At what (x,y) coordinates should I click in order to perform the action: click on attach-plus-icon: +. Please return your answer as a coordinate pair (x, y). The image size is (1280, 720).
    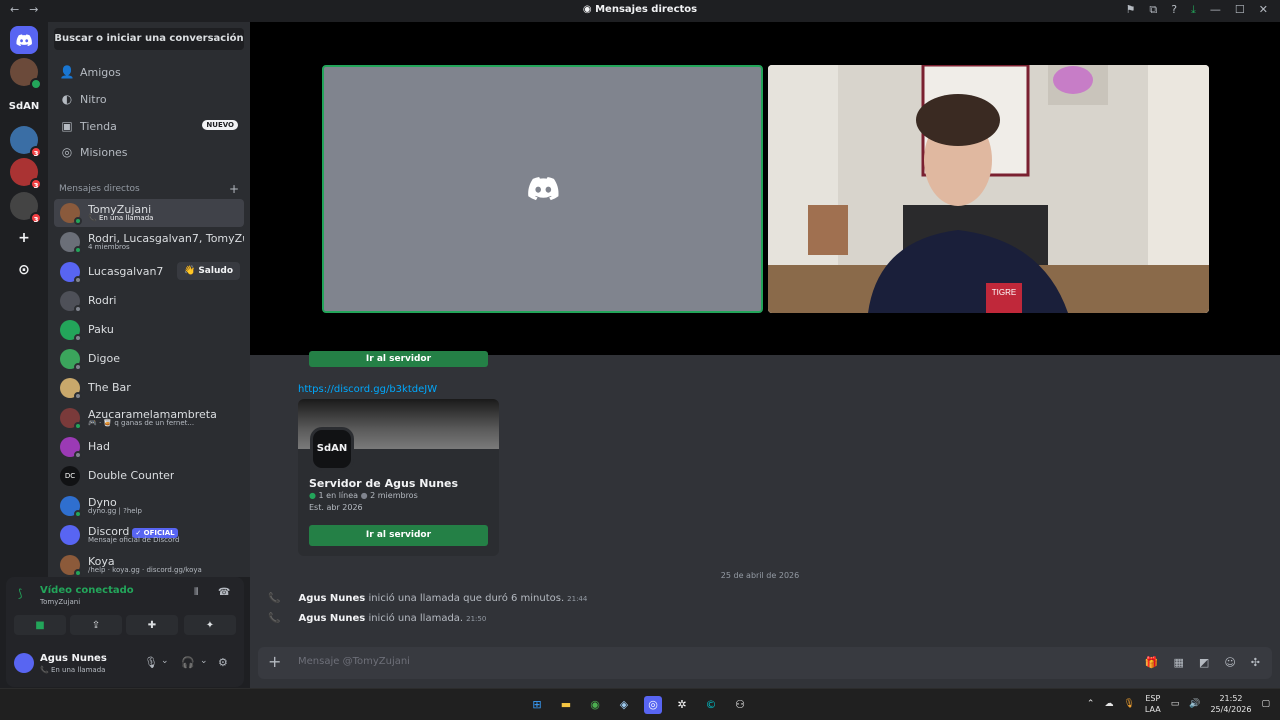
    Looking at the image, I should click on (274, 661).